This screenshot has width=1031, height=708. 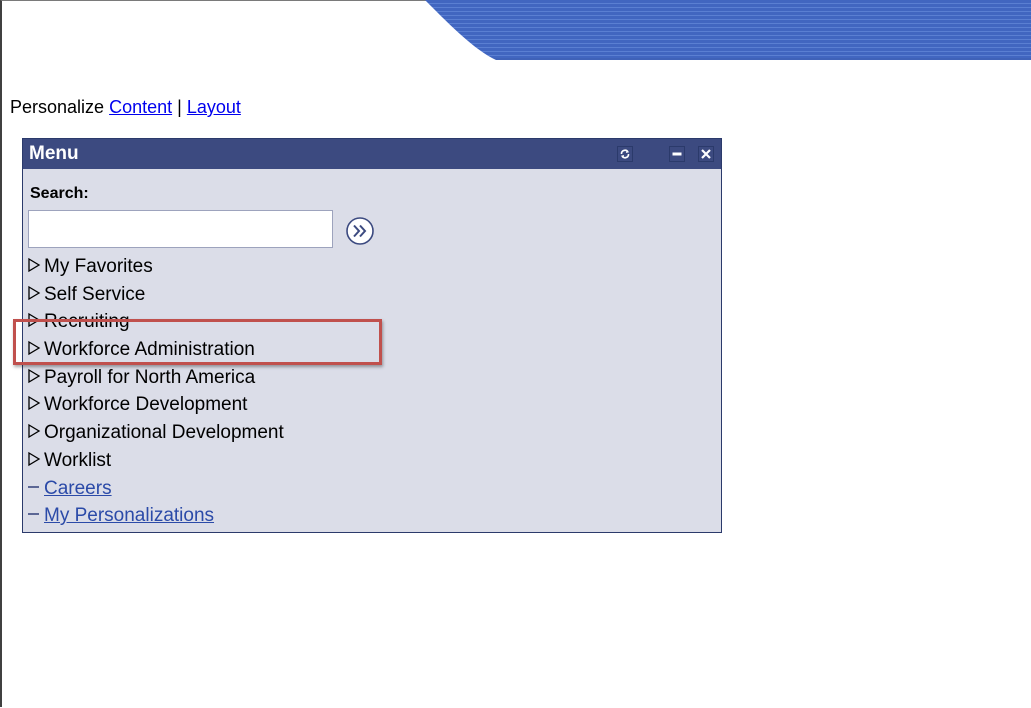 I want to click on menu-folder-worklist: Worklist, so click(x=155, y=461).